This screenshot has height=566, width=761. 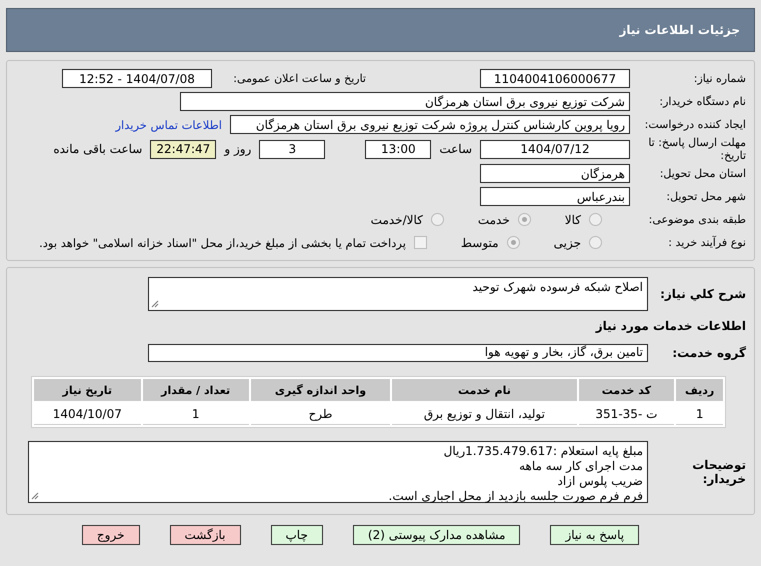 I want to click on radio-label: جزیی, so click(x=567, y=243).